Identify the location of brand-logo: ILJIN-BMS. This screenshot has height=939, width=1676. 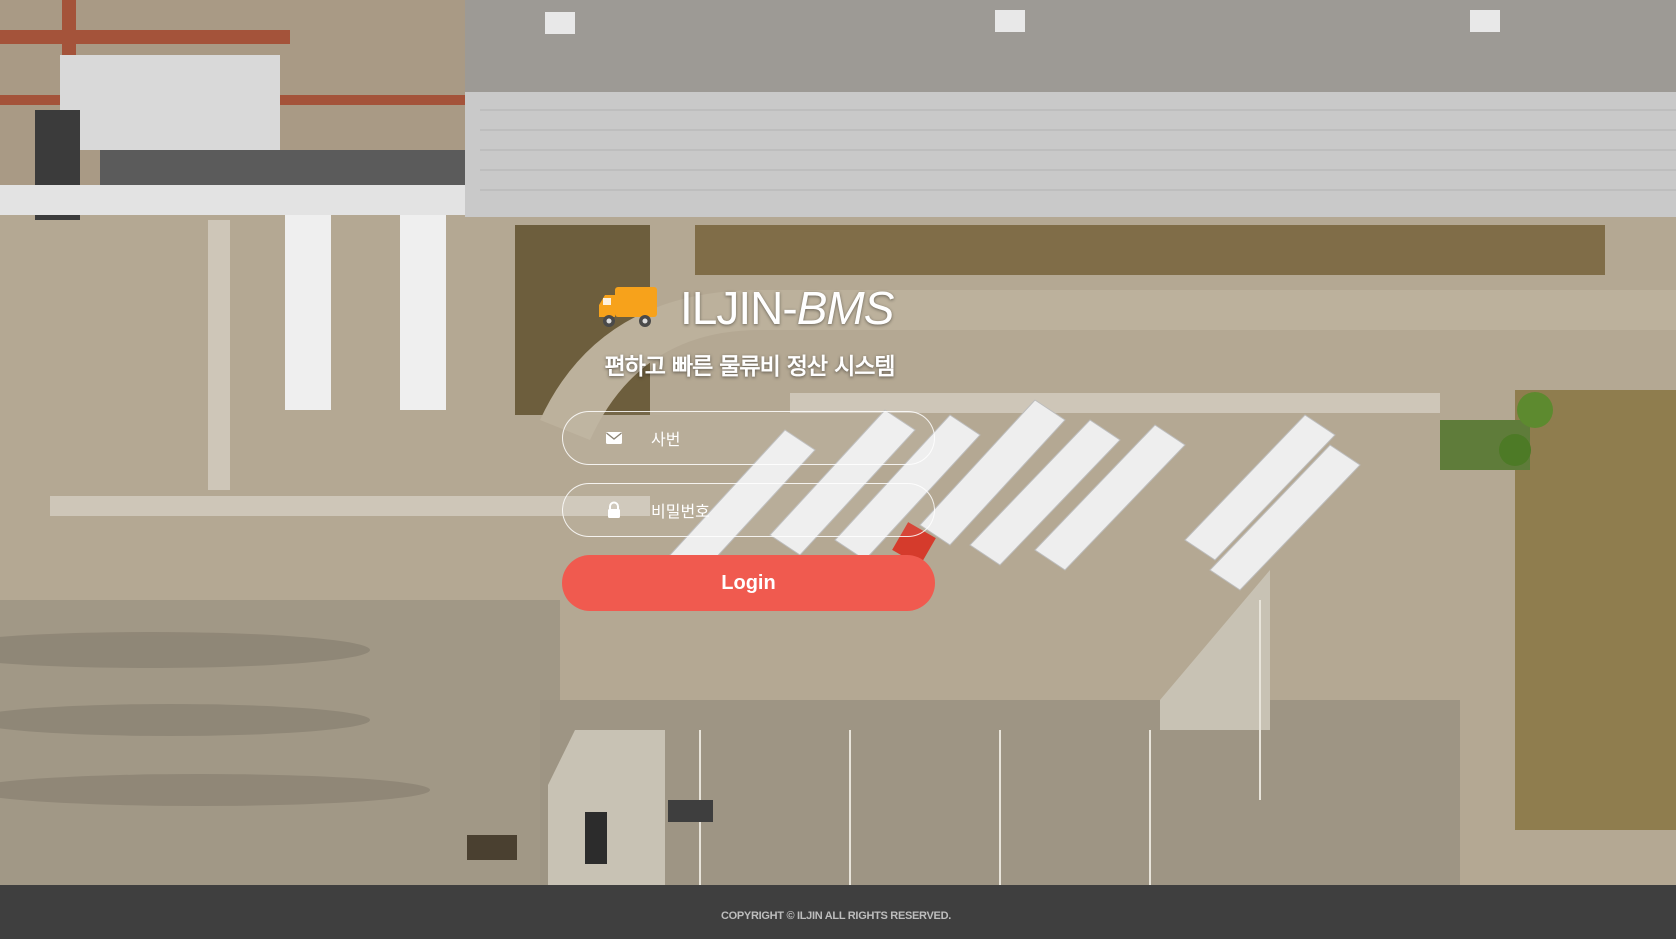
(749, 305).